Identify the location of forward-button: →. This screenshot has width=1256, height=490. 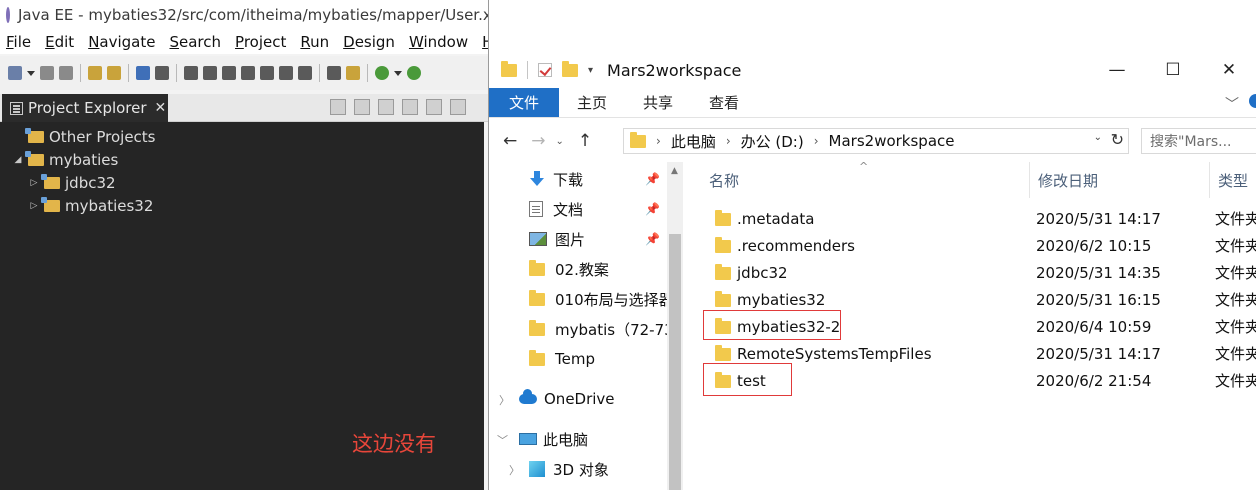
(538, 141).